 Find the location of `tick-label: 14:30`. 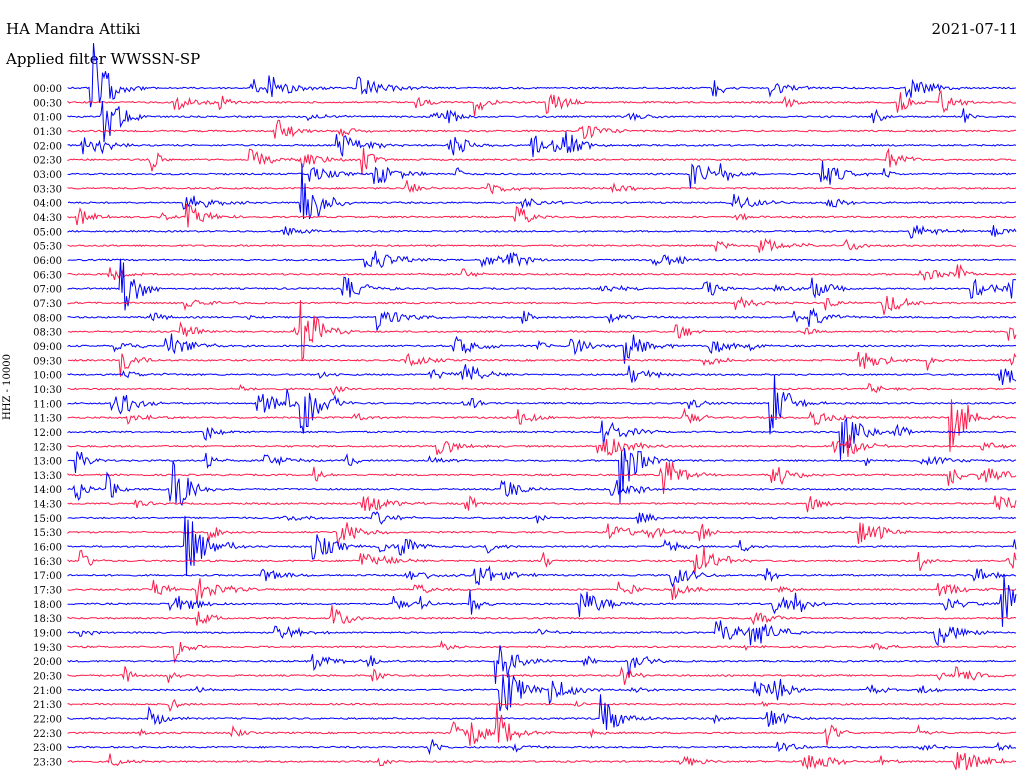

tick-label: 14:30 is located at coordinates (47, 505).